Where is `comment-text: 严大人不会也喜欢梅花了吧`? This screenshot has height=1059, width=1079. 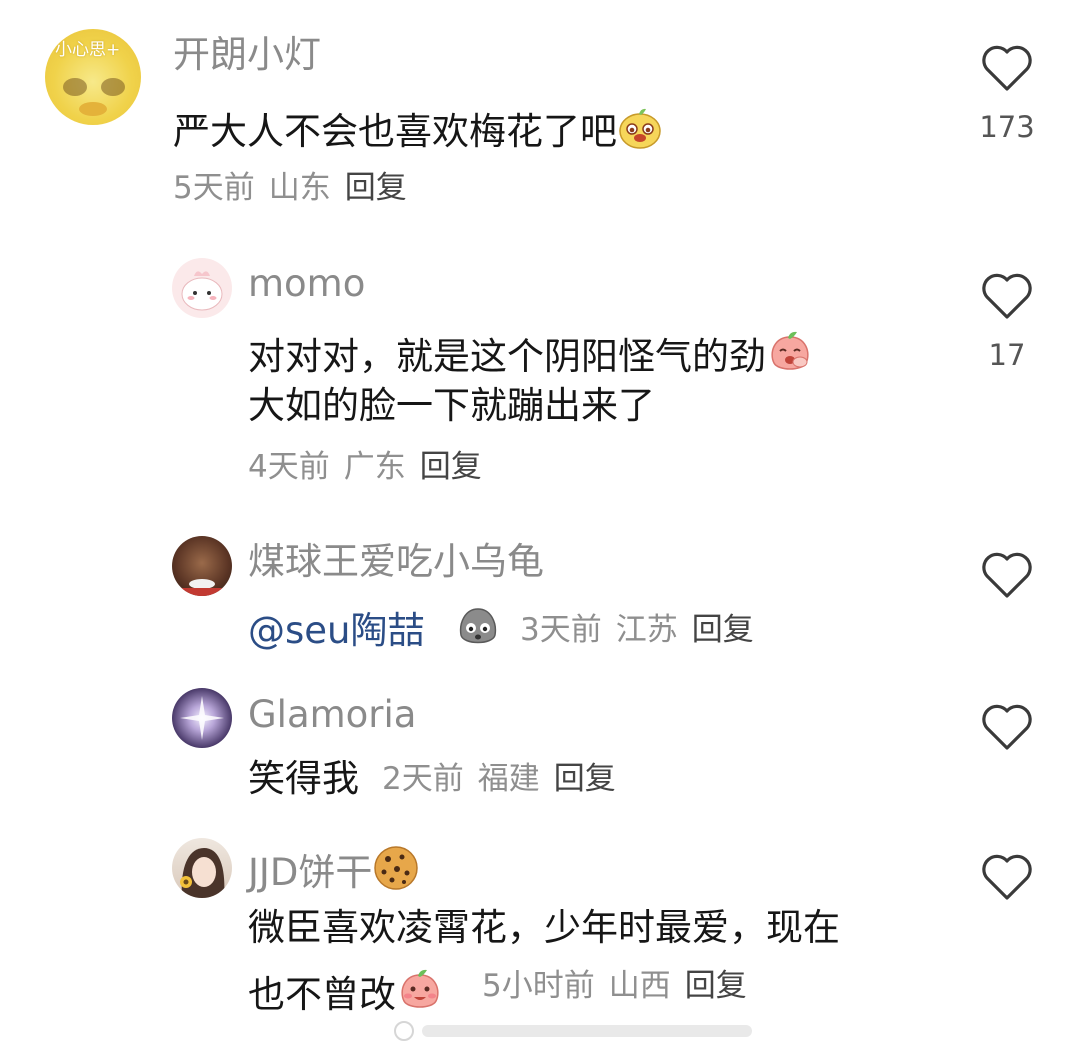
comment-text: 严大人不会也喜欢梅花了吧 is located at coordinates (418, 131).